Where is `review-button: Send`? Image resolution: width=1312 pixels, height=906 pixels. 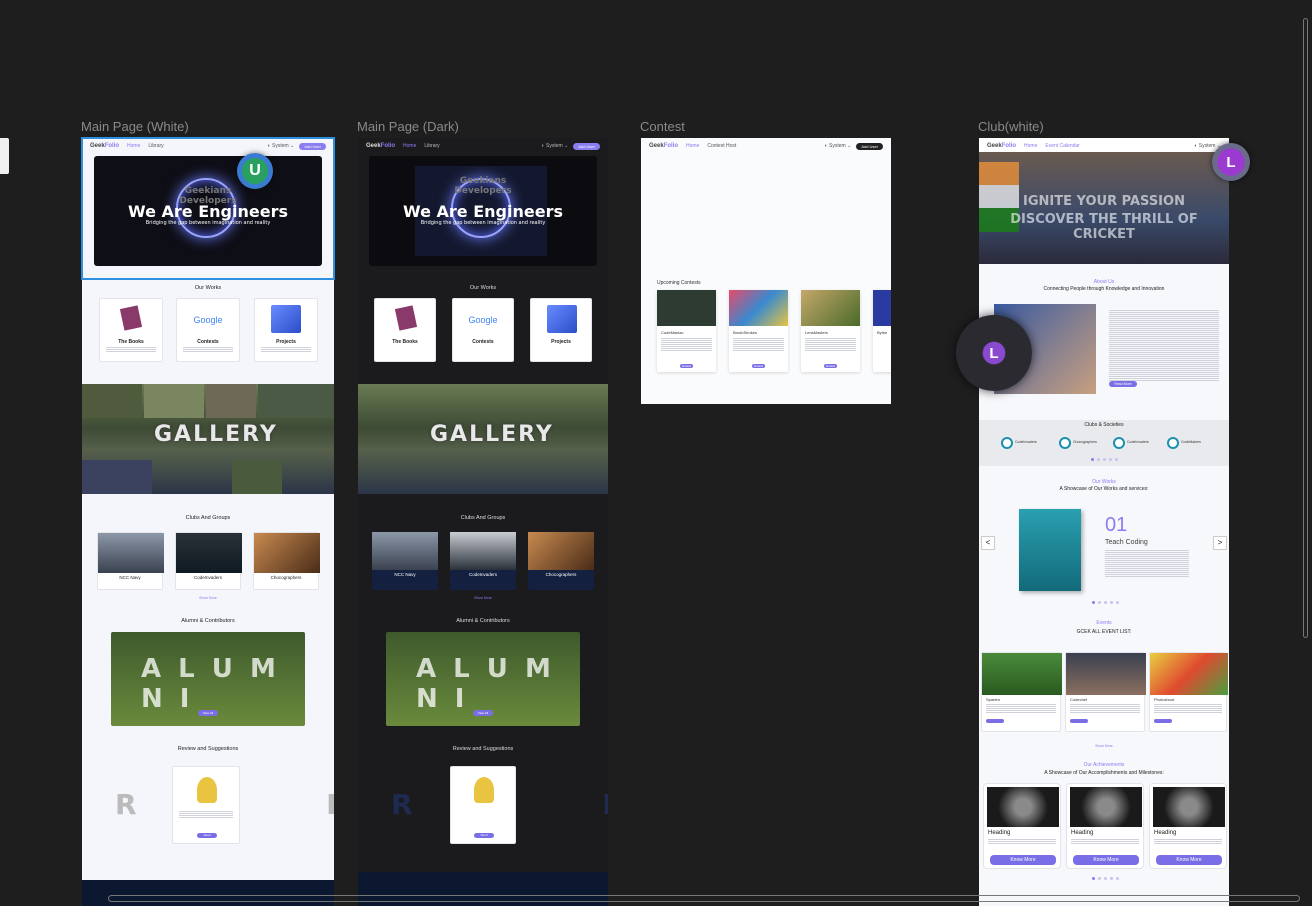 review-button: Send is located at coordinates (207, 835).